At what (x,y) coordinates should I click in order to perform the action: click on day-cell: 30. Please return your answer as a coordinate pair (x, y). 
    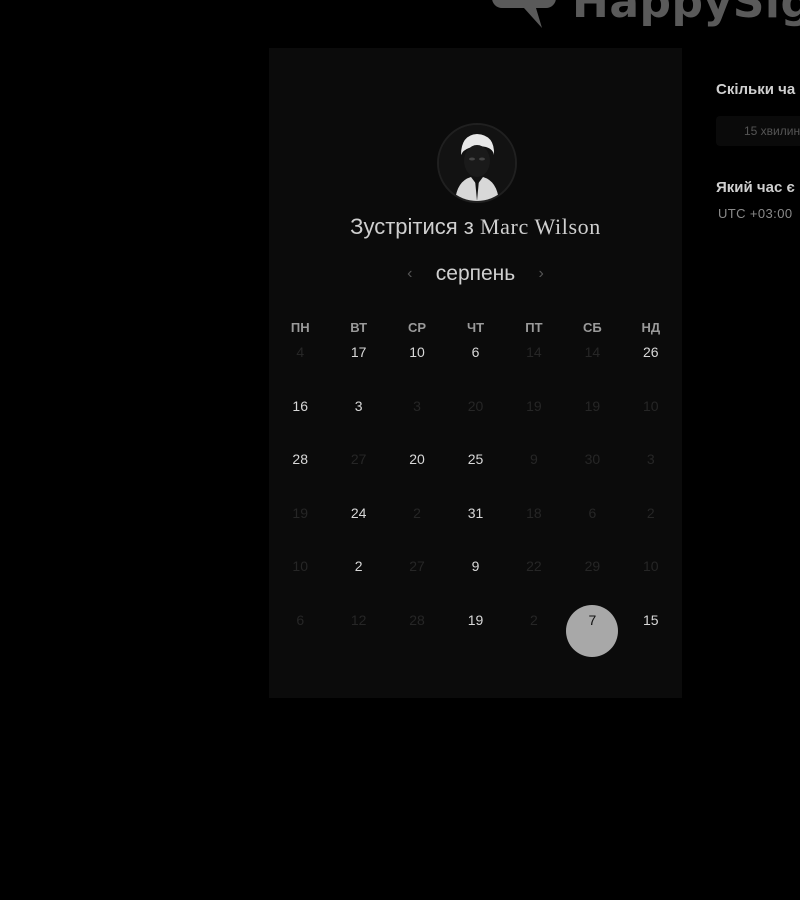
    Looking at the image, I should click on (592, 462).